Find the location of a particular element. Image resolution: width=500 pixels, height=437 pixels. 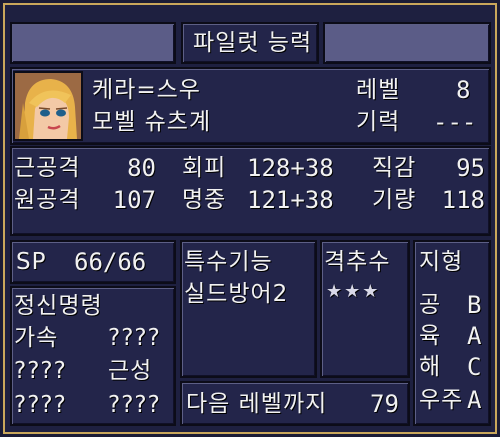

spirit-command-6: ???? is located at coordinates (134, 405).